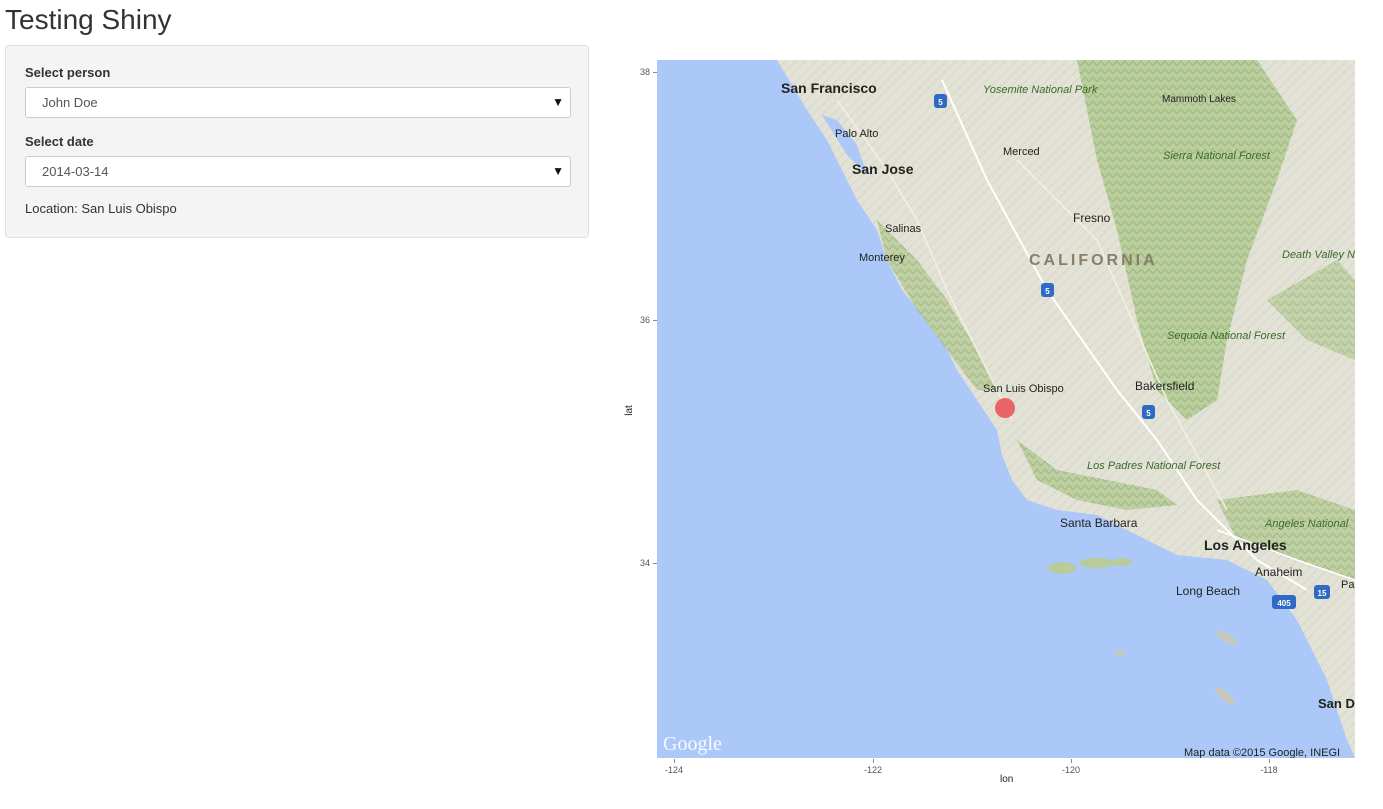  What do you see at coordinates (1226, 336) in the screenshot?
I see `map-label-sequoia: Sequoia National Forest` at bounding box center [1226, 336].